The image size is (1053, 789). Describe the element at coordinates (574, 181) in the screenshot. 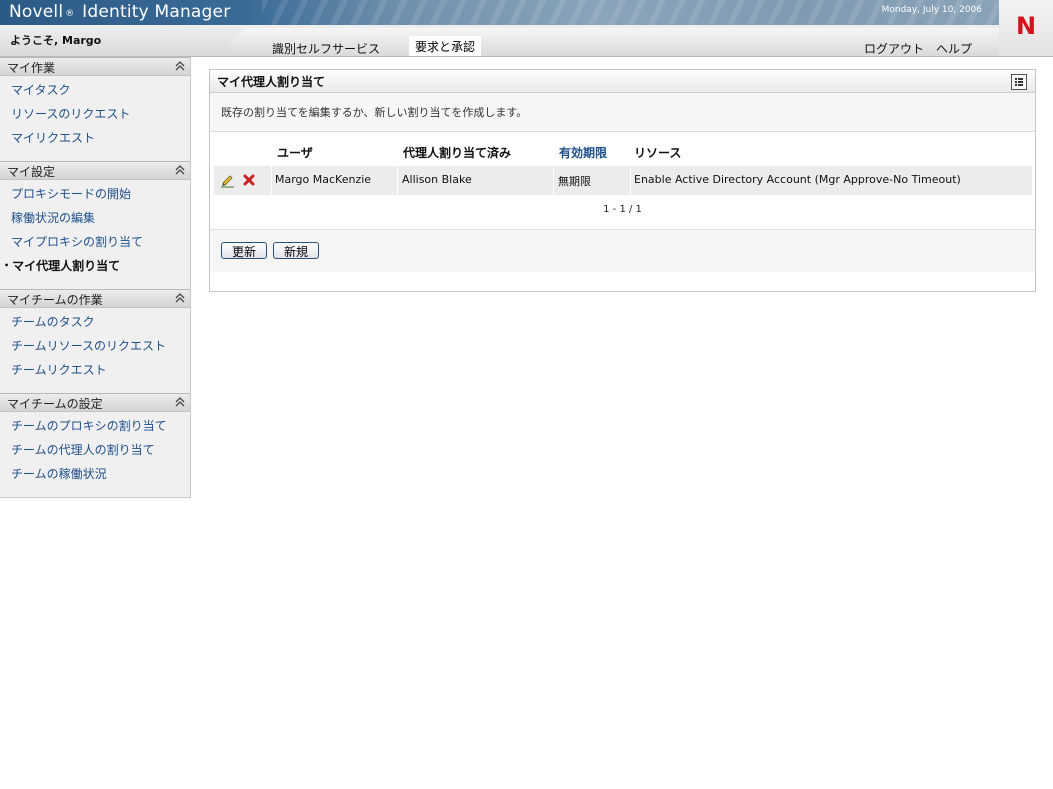

I see `cell-expiration: 無期限` at that location.